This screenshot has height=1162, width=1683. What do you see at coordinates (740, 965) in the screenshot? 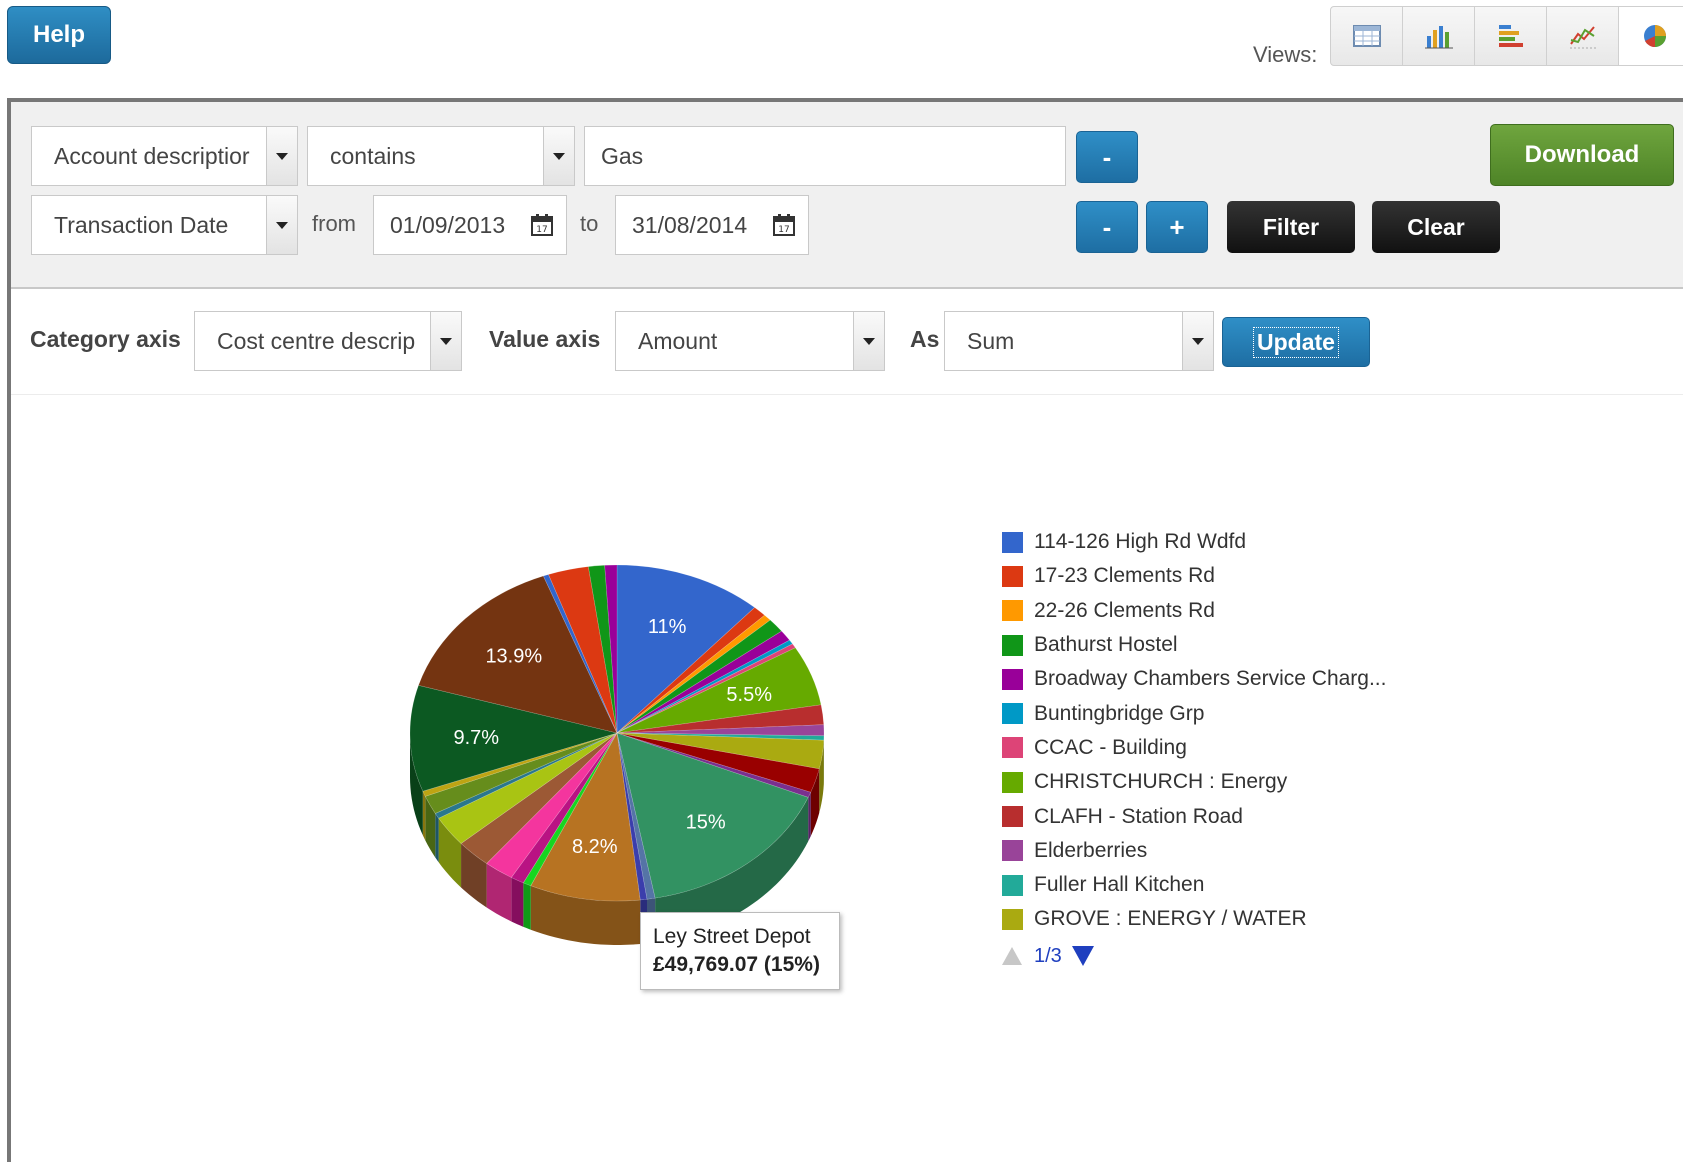
I see `tooltip-value: £49,769.07 (15%)` at bounding box center [740, 965].